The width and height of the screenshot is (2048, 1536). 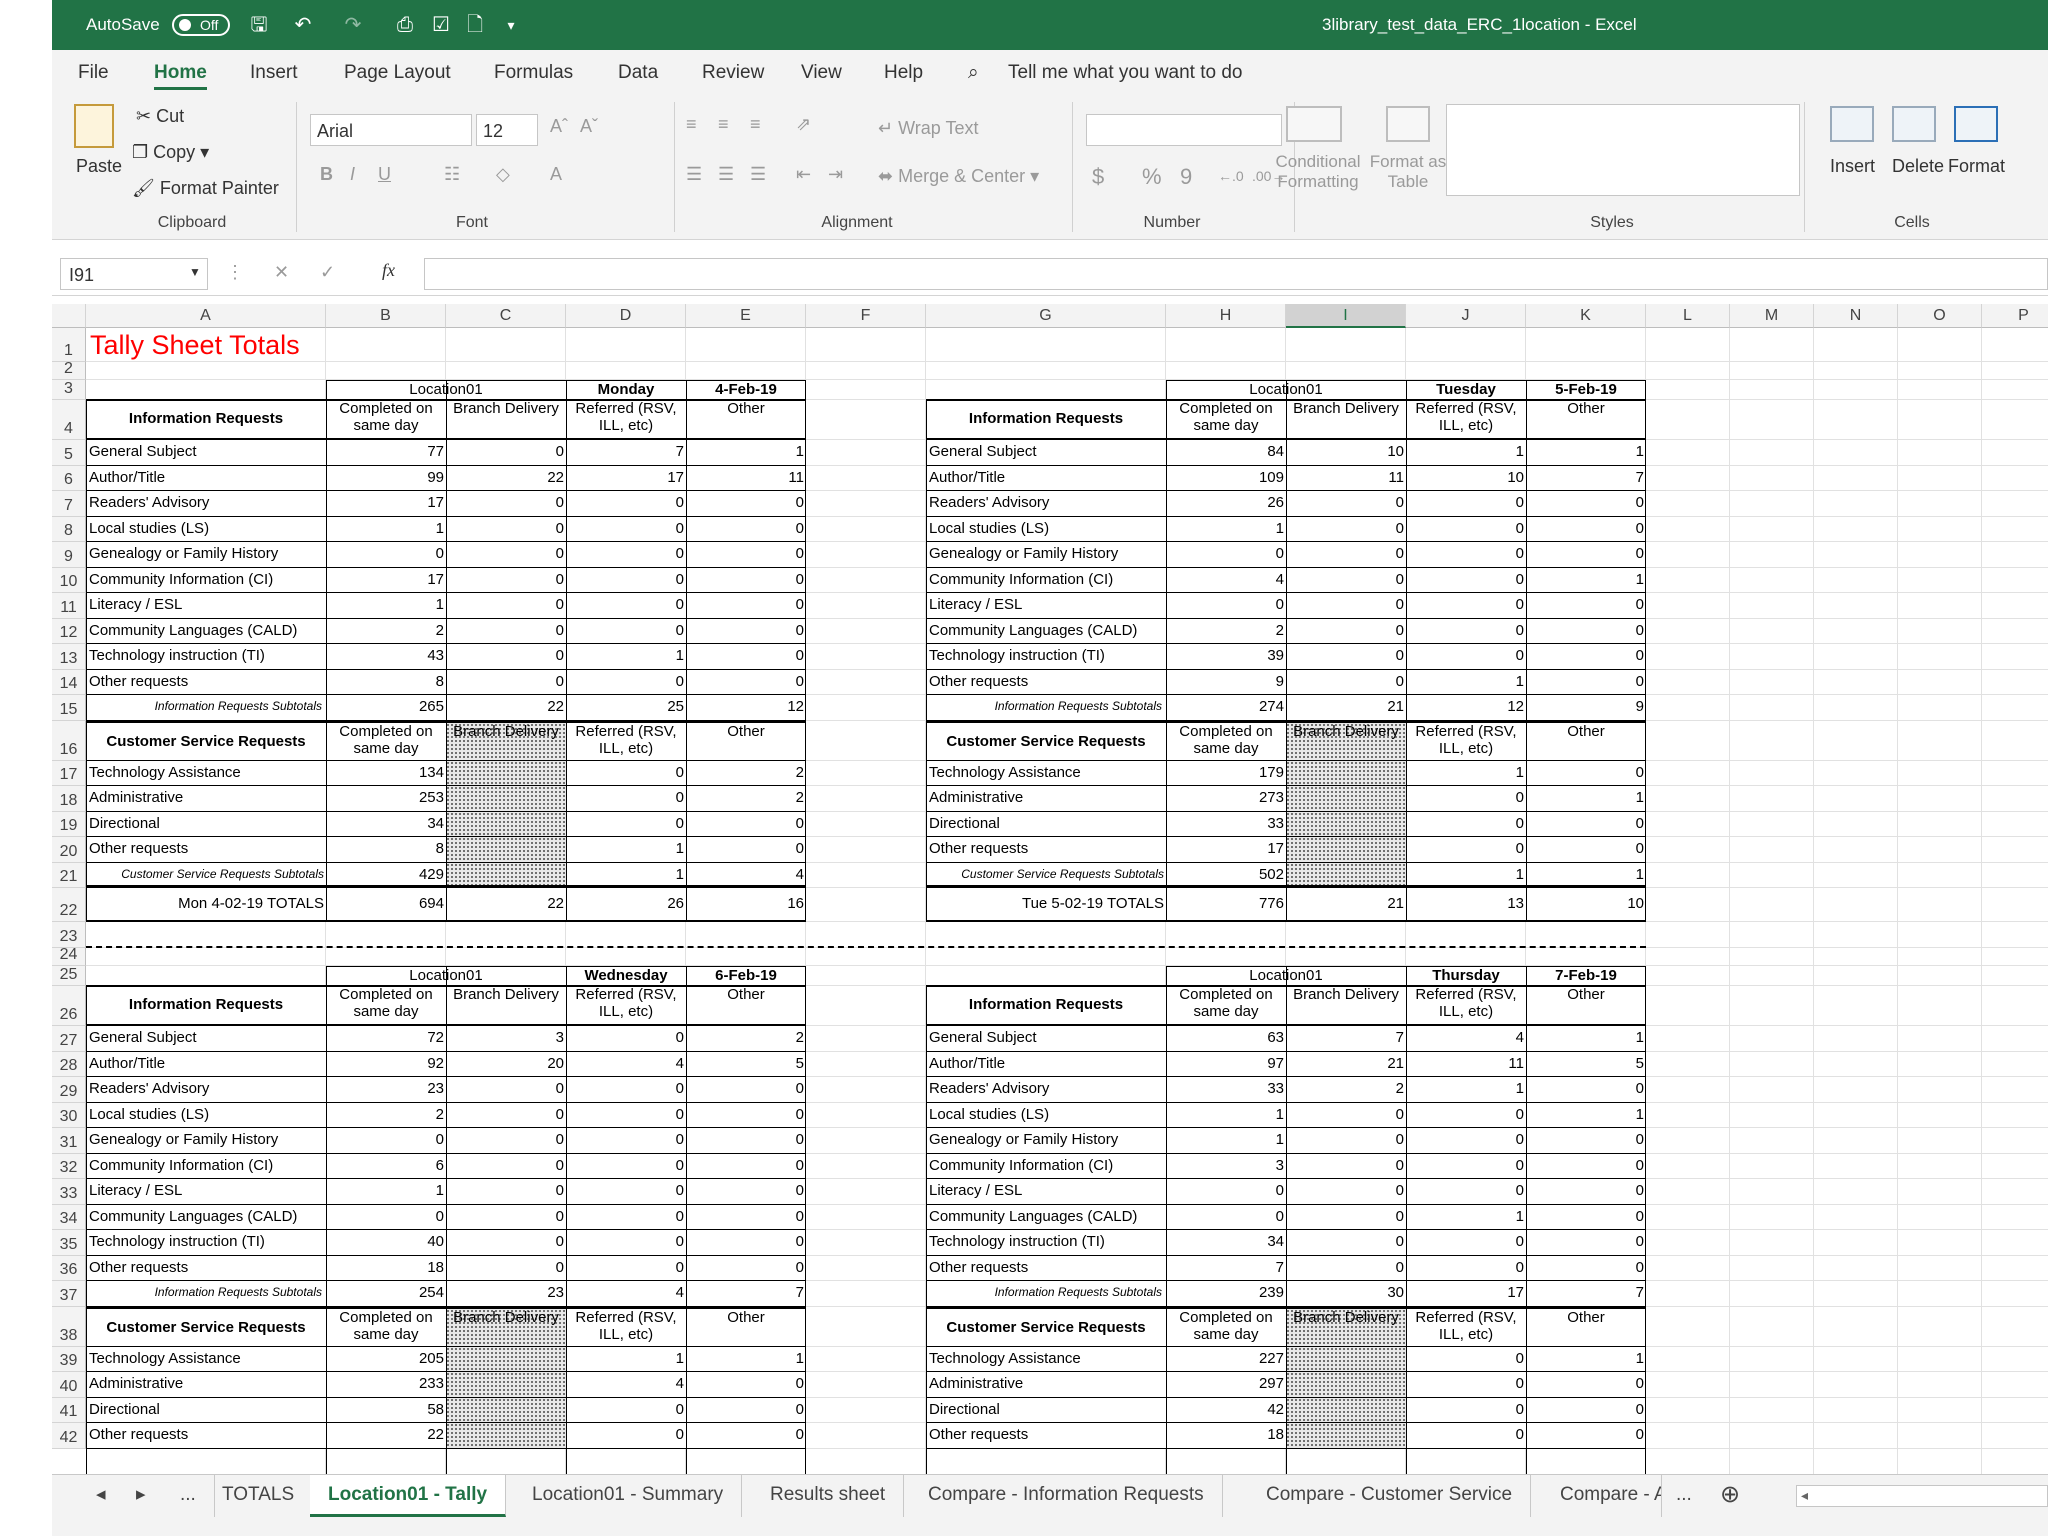 What do you see at coordinates (1046, 453) in the screenshot?
I see `info-row-label: General Subject` at bounding box center [1046, 453].